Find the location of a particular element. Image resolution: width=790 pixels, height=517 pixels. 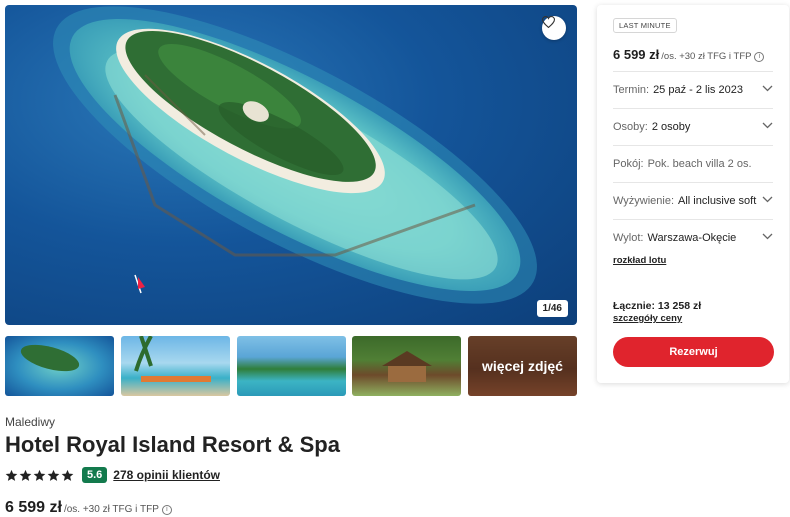

field-wylot: Wylot: Warszawa-Okęcie is located at coordinates (693, 237).